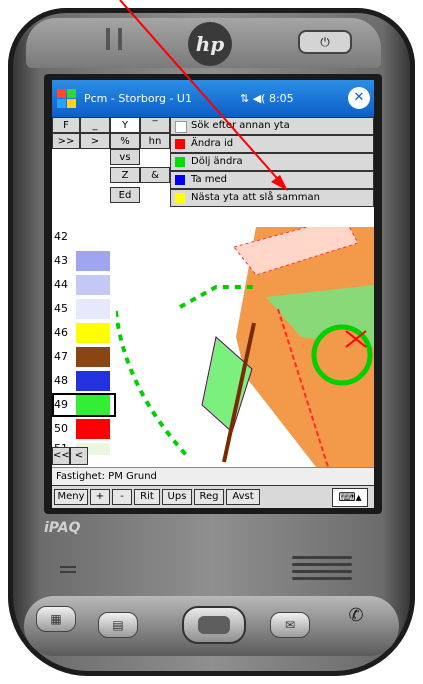  I want to click on register-button: Reg, so click(209, 497).